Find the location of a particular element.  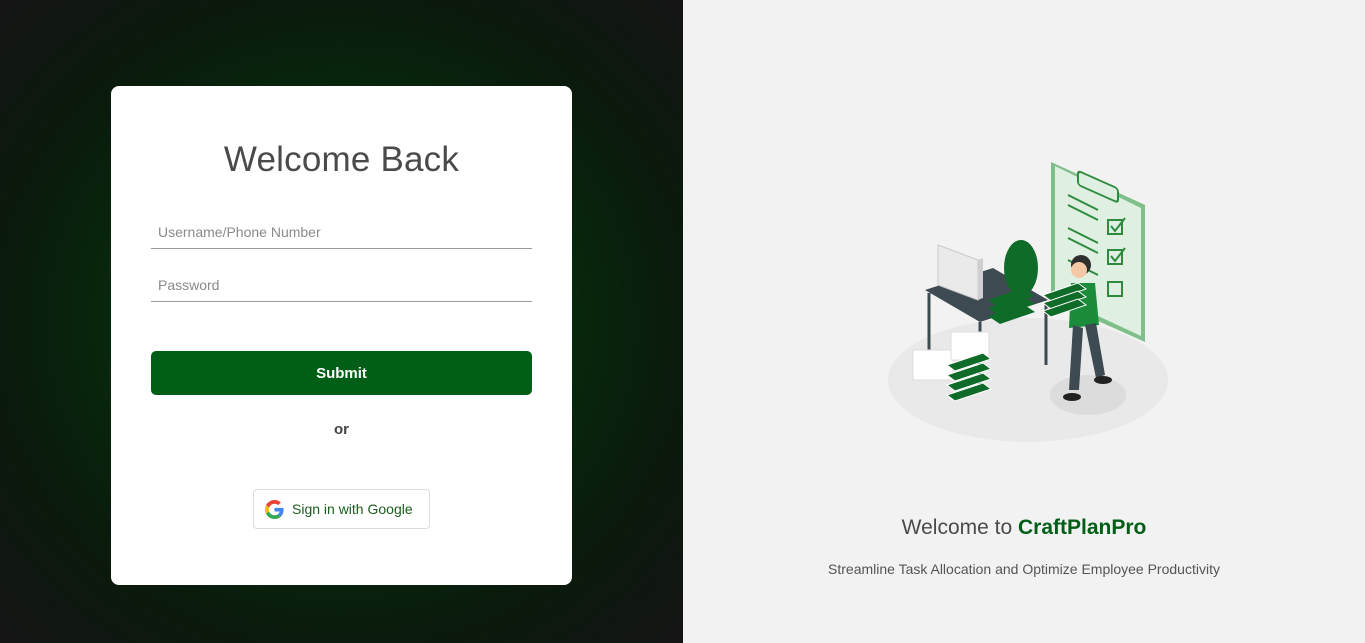

brand-name: CraftPlanPro is located at coordinates (1082, 527).